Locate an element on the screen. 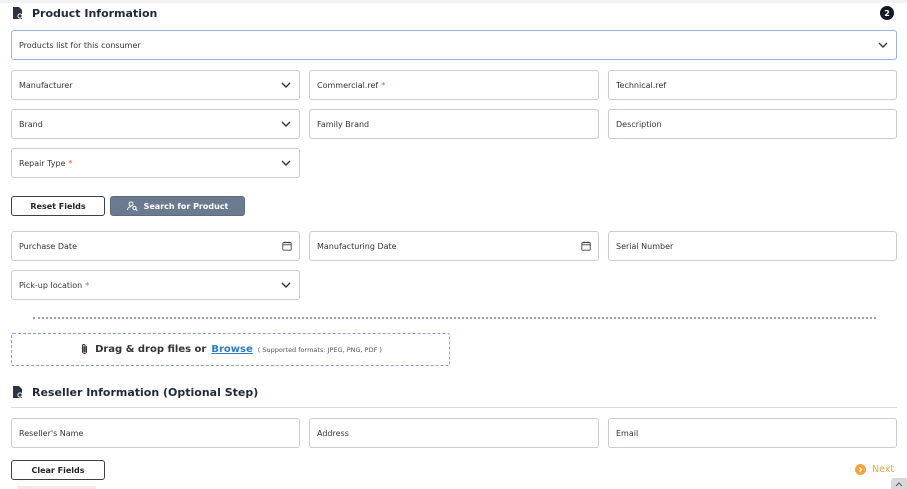  next-button: Next is located at coordinates (874, 469).